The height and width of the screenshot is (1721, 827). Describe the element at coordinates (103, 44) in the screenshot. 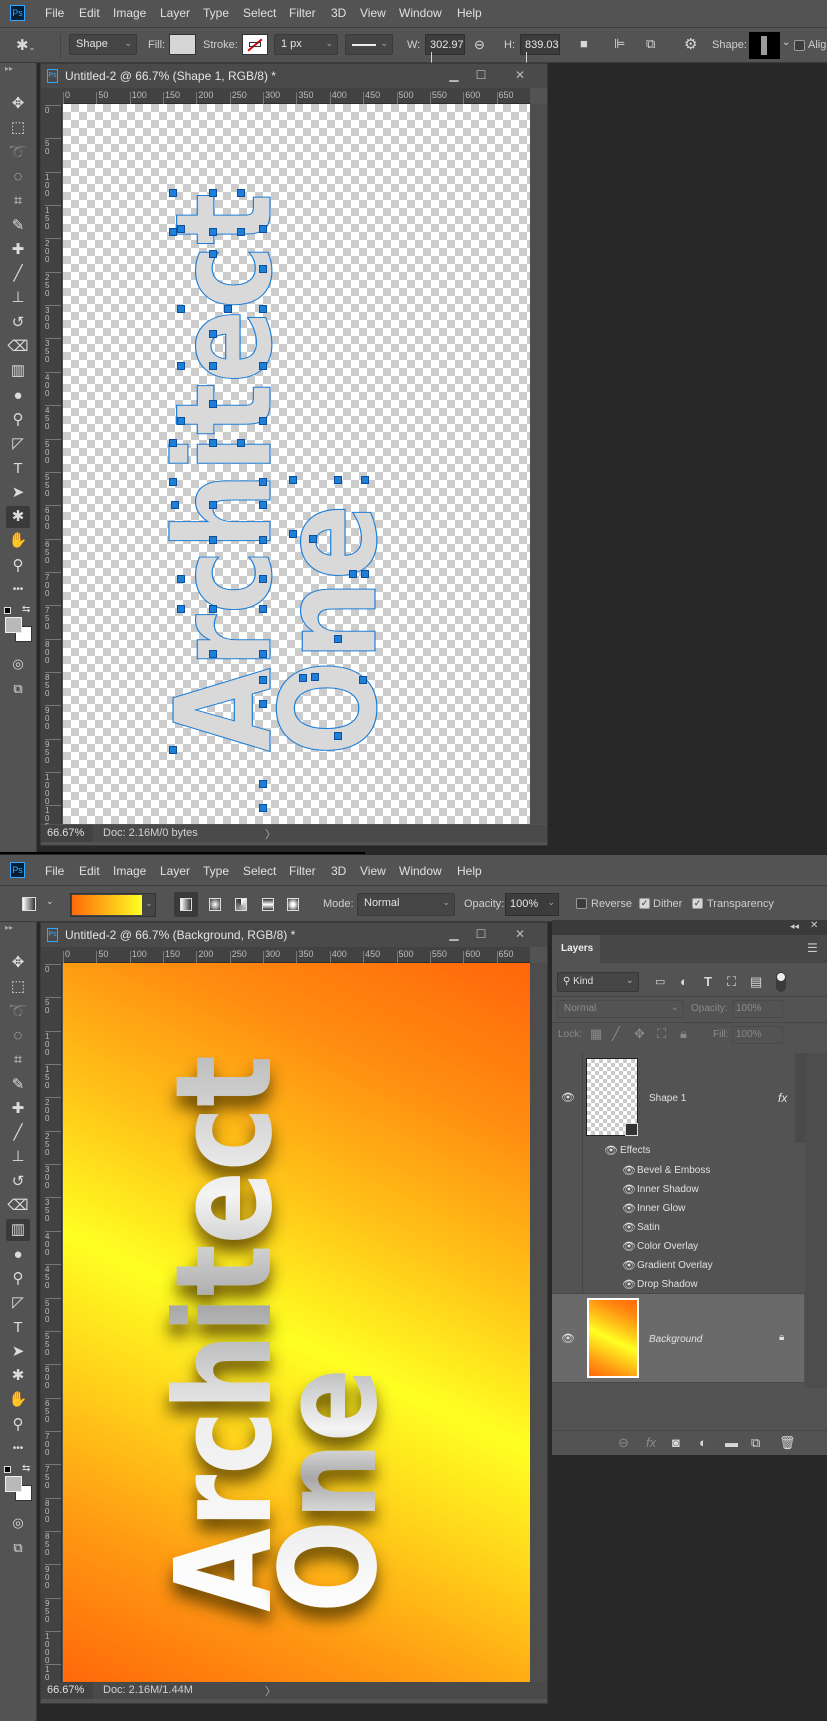

I see `tool-mode-dropdown: Shape ⌄` at that location.